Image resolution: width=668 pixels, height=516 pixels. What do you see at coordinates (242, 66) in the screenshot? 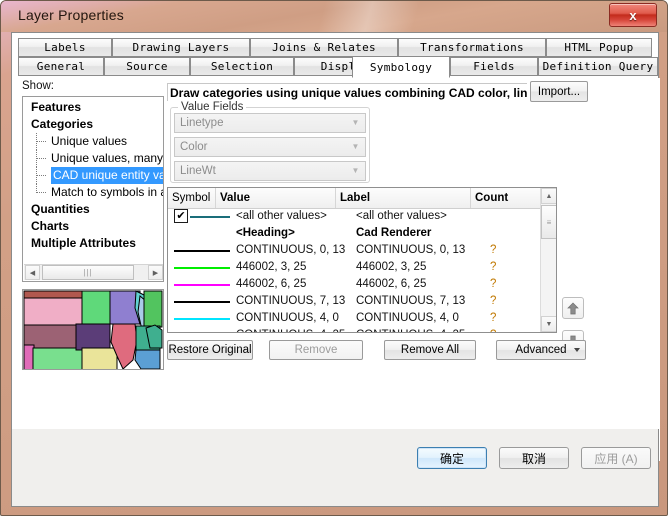
I see `tab-selection: Selection` at bounding box center [242, 66].